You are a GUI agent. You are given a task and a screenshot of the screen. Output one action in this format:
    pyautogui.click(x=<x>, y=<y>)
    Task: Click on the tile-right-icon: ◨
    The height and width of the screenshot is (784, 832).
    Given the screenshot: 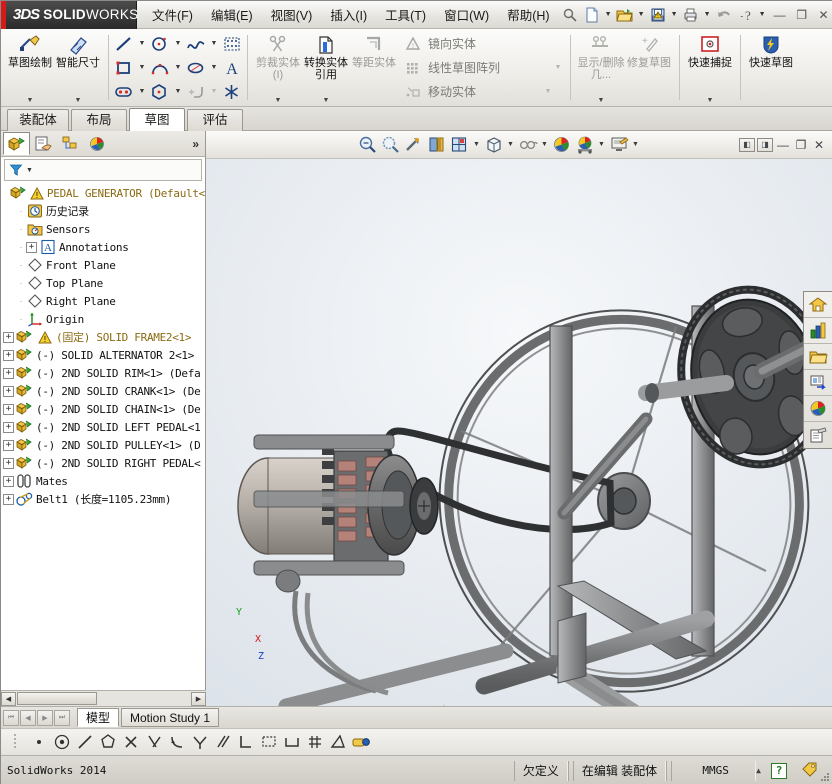 What is the action you would take?
    pyautogui.click(x=765, y=144)
    